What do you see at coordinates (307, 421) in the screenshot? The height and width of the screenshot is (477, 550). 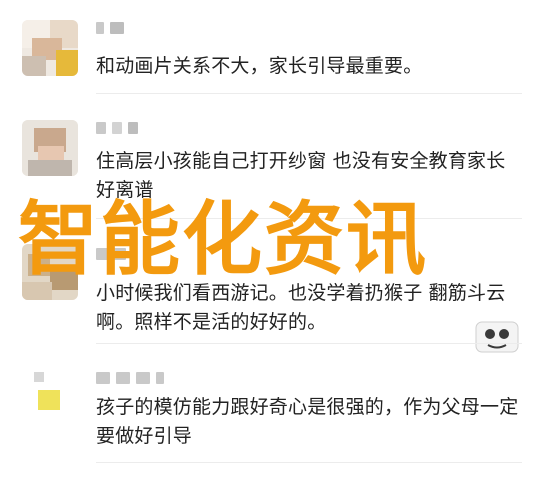 I see `comment-text: 孩子的模仿能力跟好奇心是很强的，作为父母一定要做好引导` at bounding box center [307, 421].